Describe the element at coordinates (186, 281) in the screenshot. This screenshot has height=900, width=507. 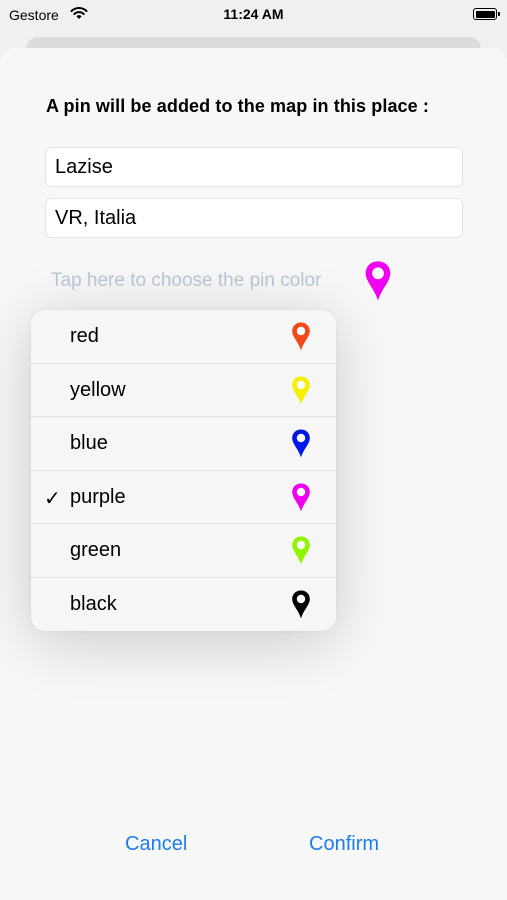
I see `choose-pin-color-button: Tap here to choose the pin color` at that location.